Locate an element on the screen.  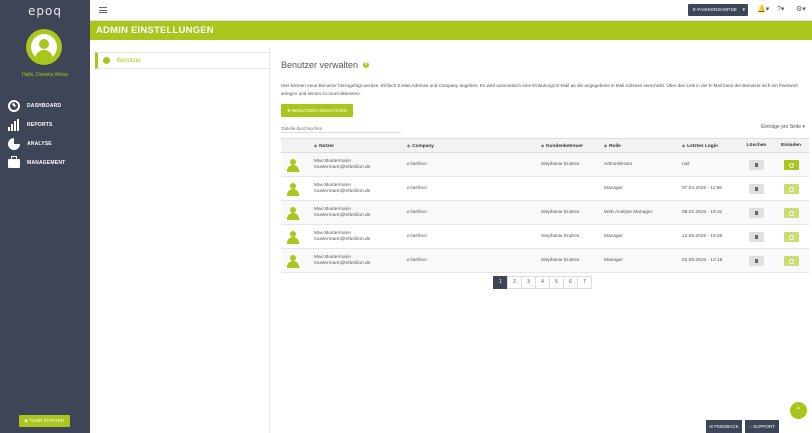
reports-icon is located at coordinates (14, 124).